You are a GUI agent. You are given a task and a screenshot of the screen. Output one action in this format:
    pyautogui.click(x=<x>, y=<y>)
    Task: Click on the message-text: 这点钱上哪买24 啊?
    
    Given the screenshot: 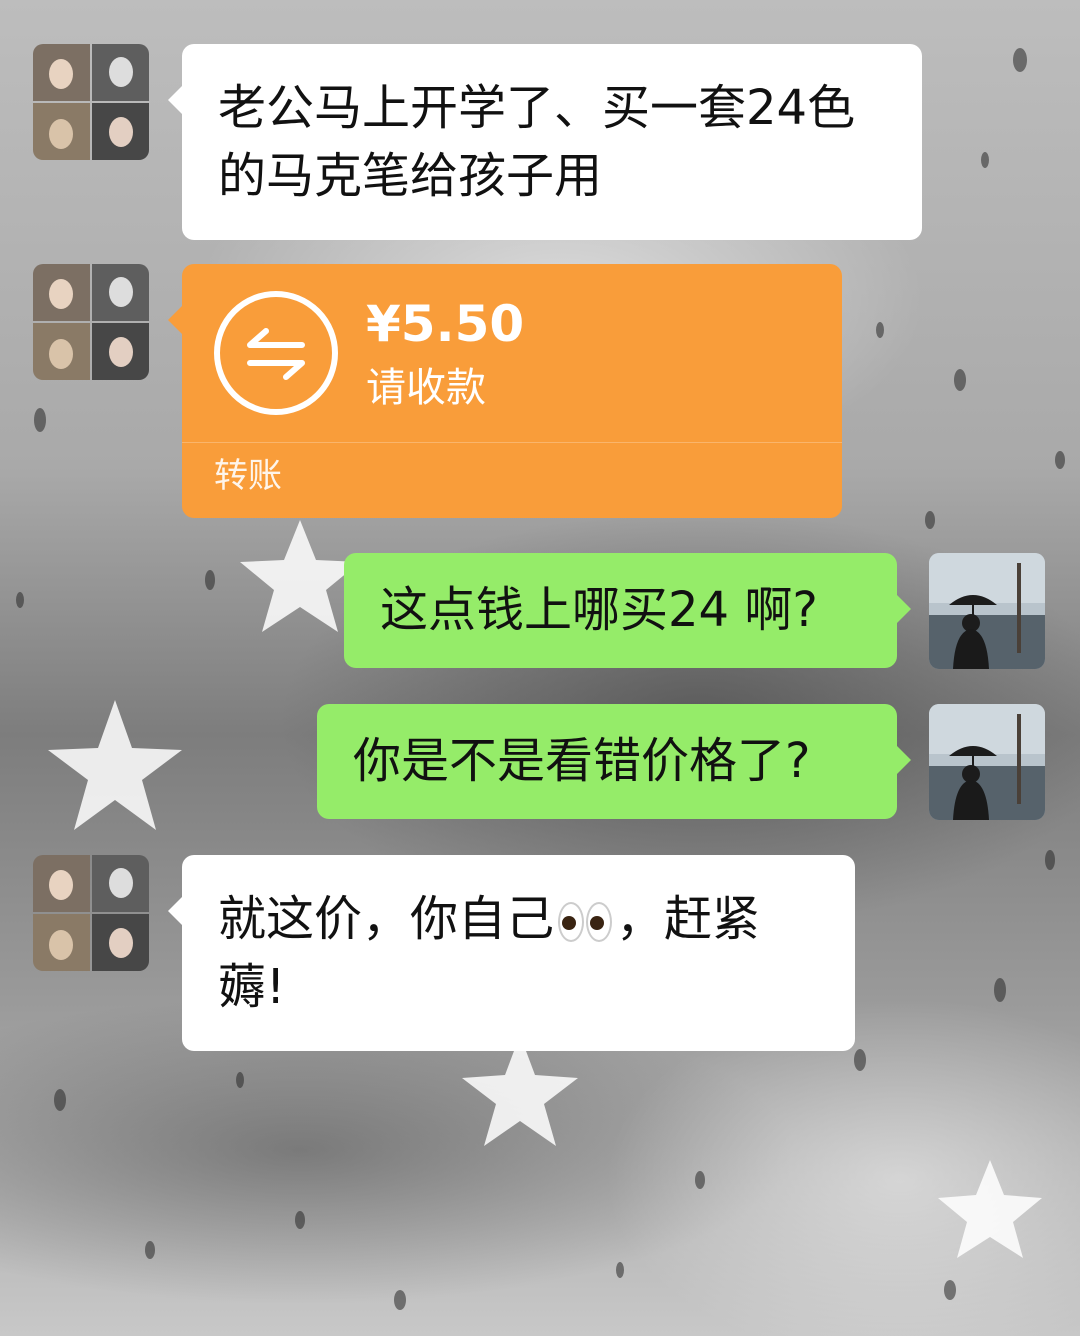 What is the action you would take?
    pyautogui.click(x=599, y=610)
    